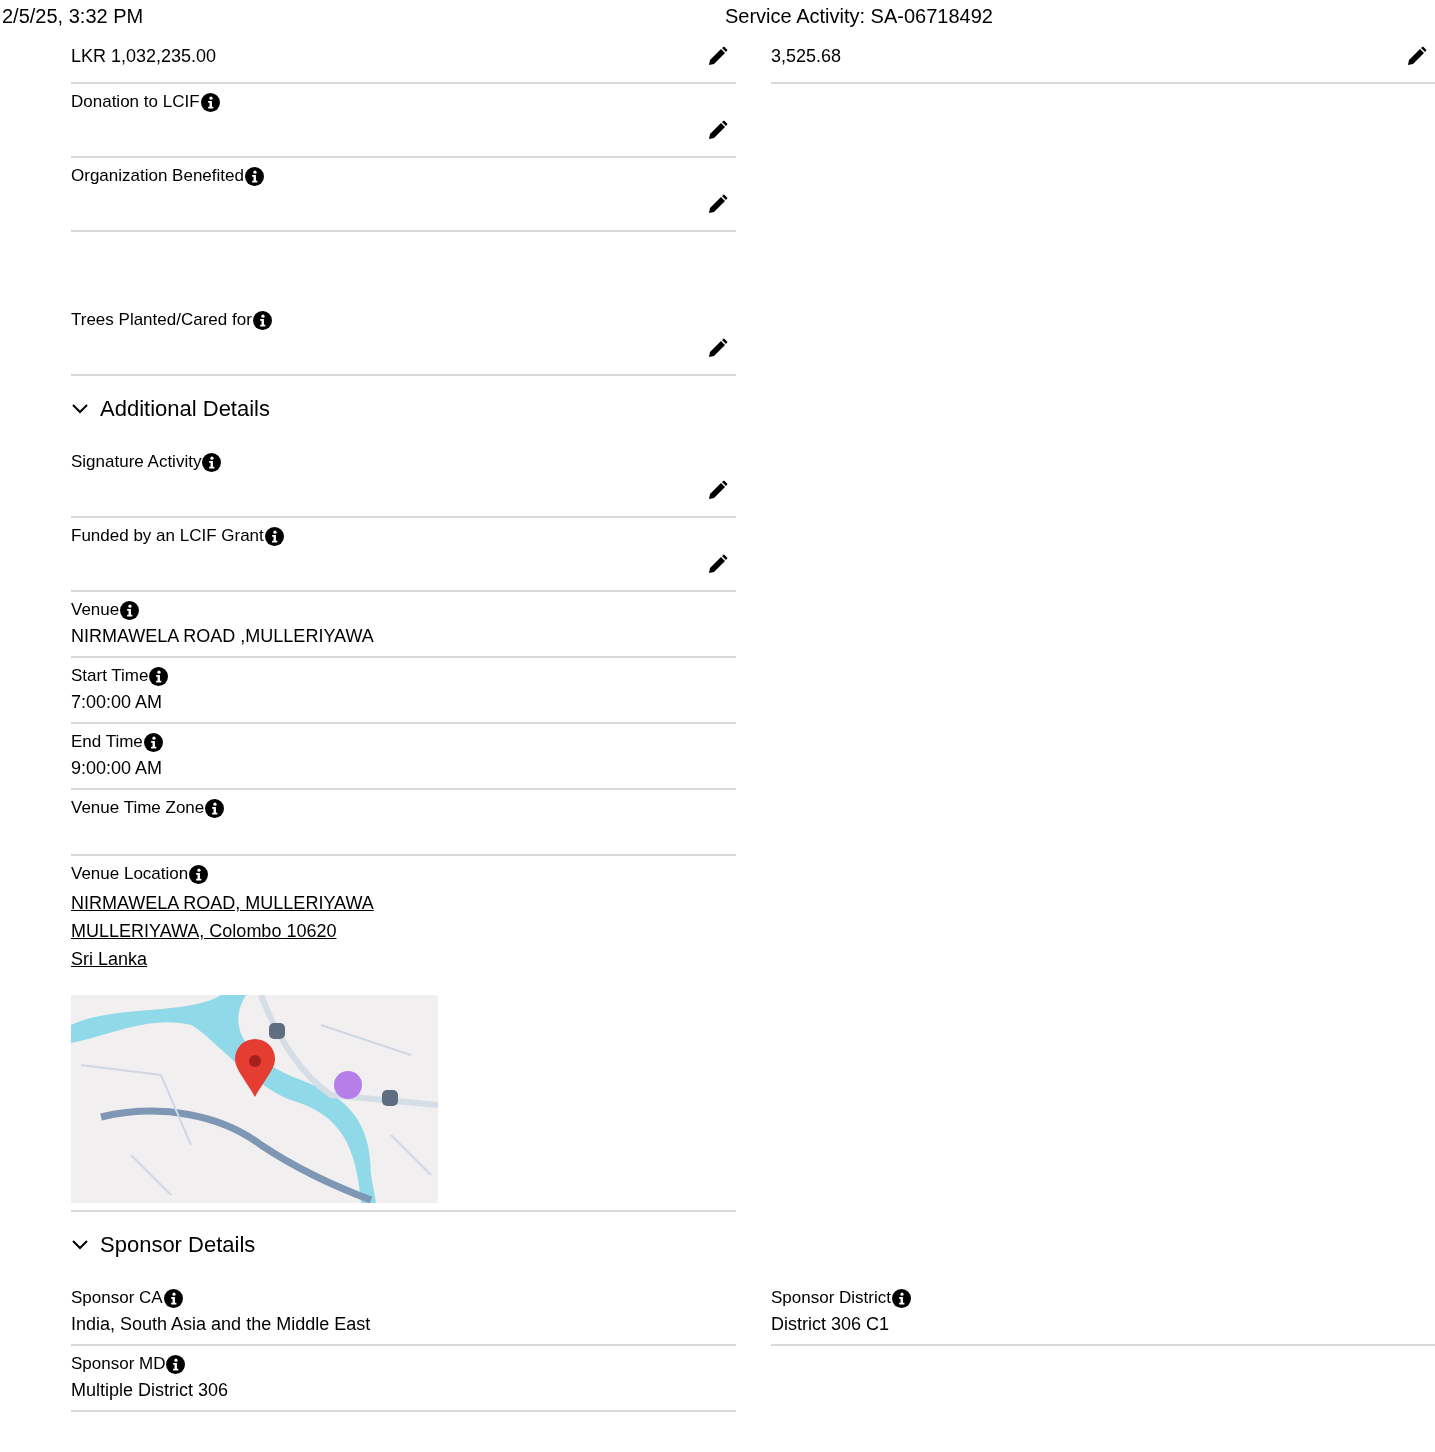 This screenshot has height=1452, width=1435. Describe the element at coordinates (403, 1246) in the screenshot. I see `section-header: Sponsor Details` at that location.